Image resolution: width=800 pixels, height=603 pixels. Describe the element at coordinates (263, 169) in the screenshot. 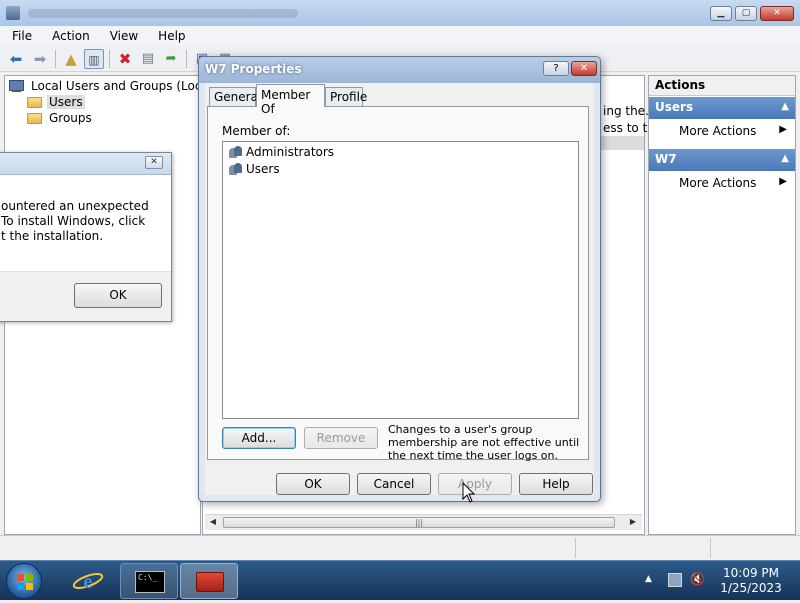

I see `list-item-label: Users` at that location.